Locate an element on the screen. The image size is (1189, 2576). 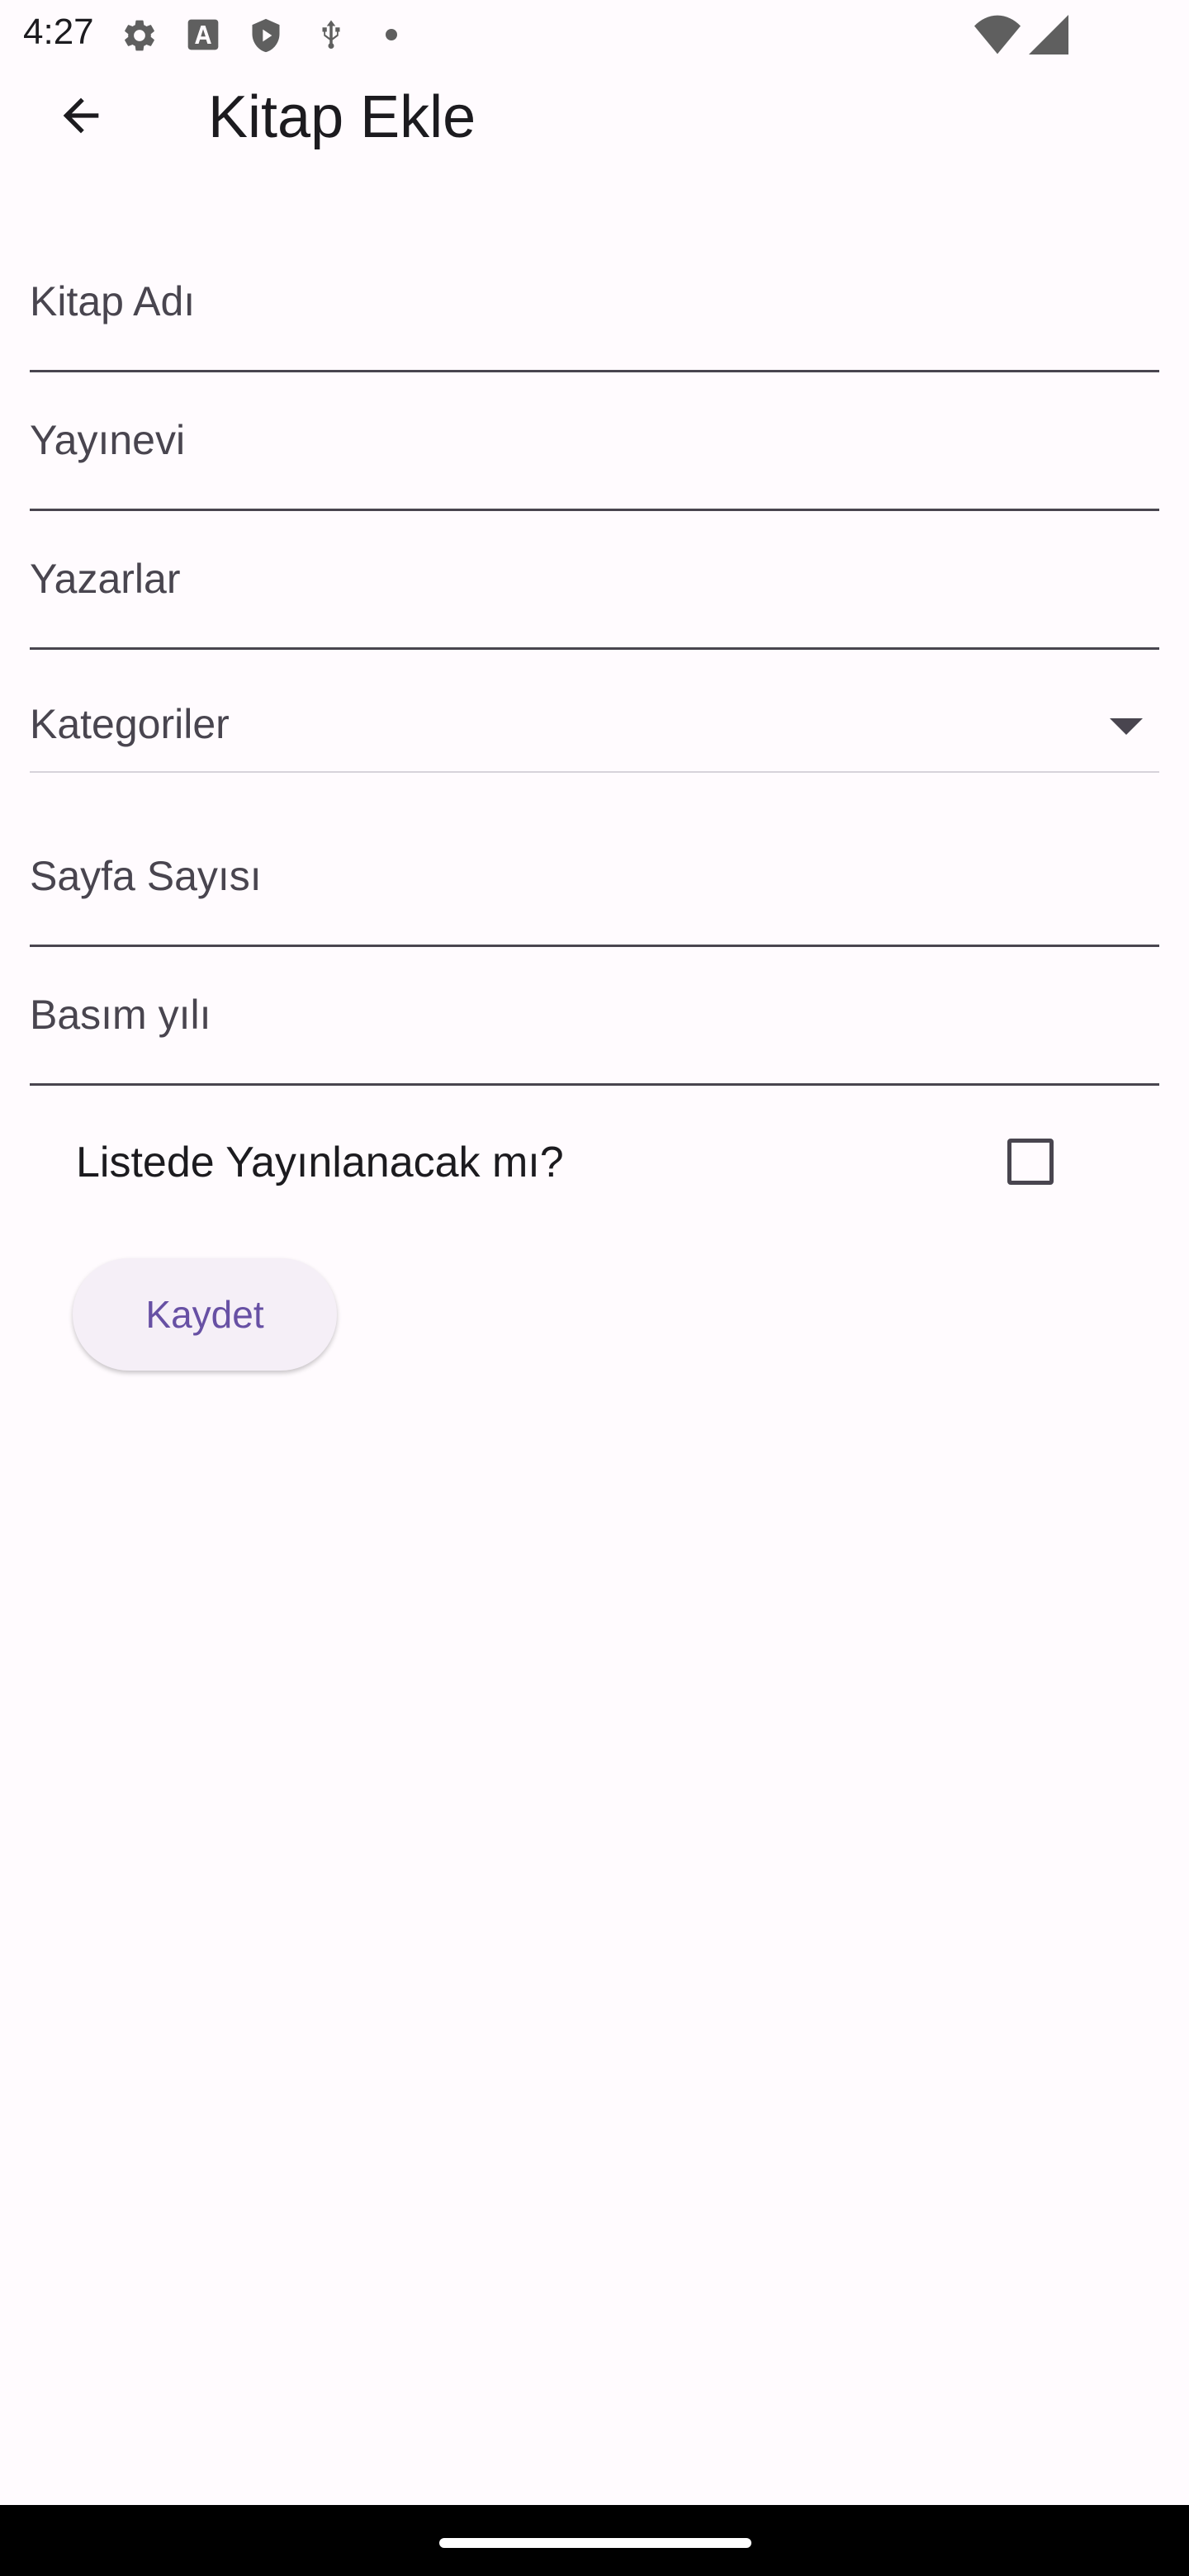
print-year-label: Basım yılı is located at coordinates (120, 1015).